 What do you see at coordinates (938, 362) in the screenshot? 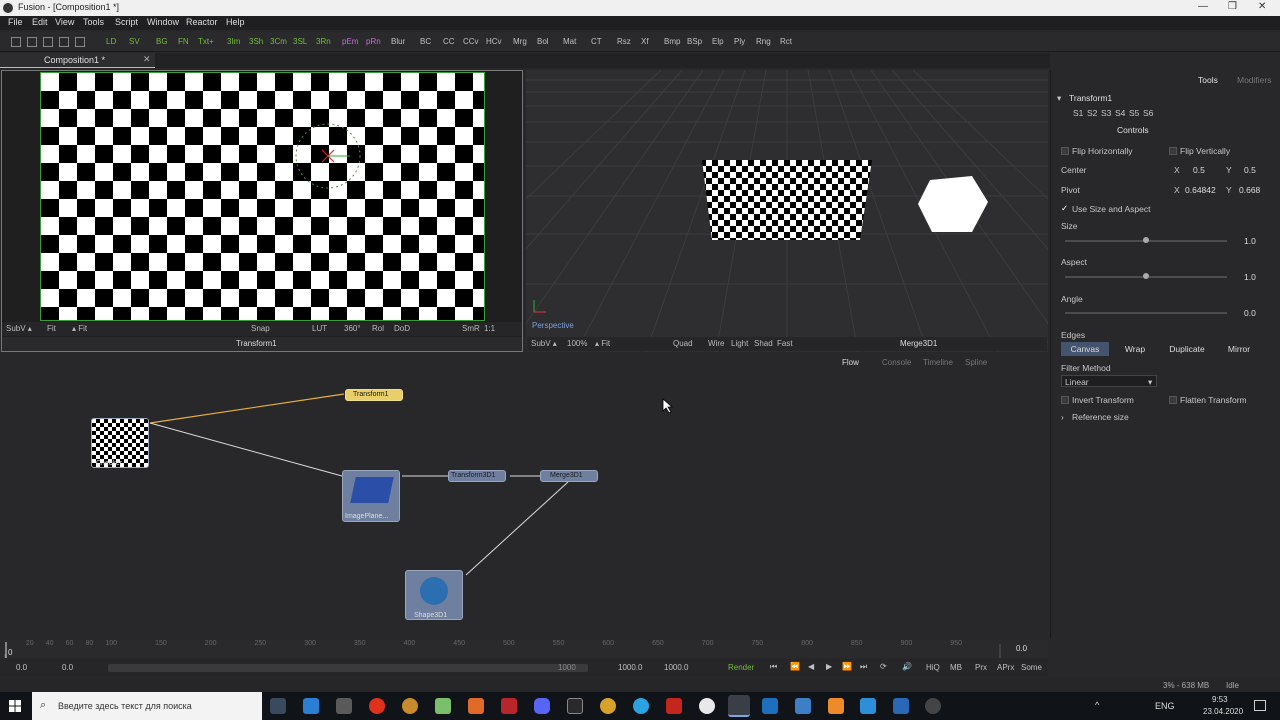
I see `tab-timeline: Timeline` at bounding box center [938, 362].